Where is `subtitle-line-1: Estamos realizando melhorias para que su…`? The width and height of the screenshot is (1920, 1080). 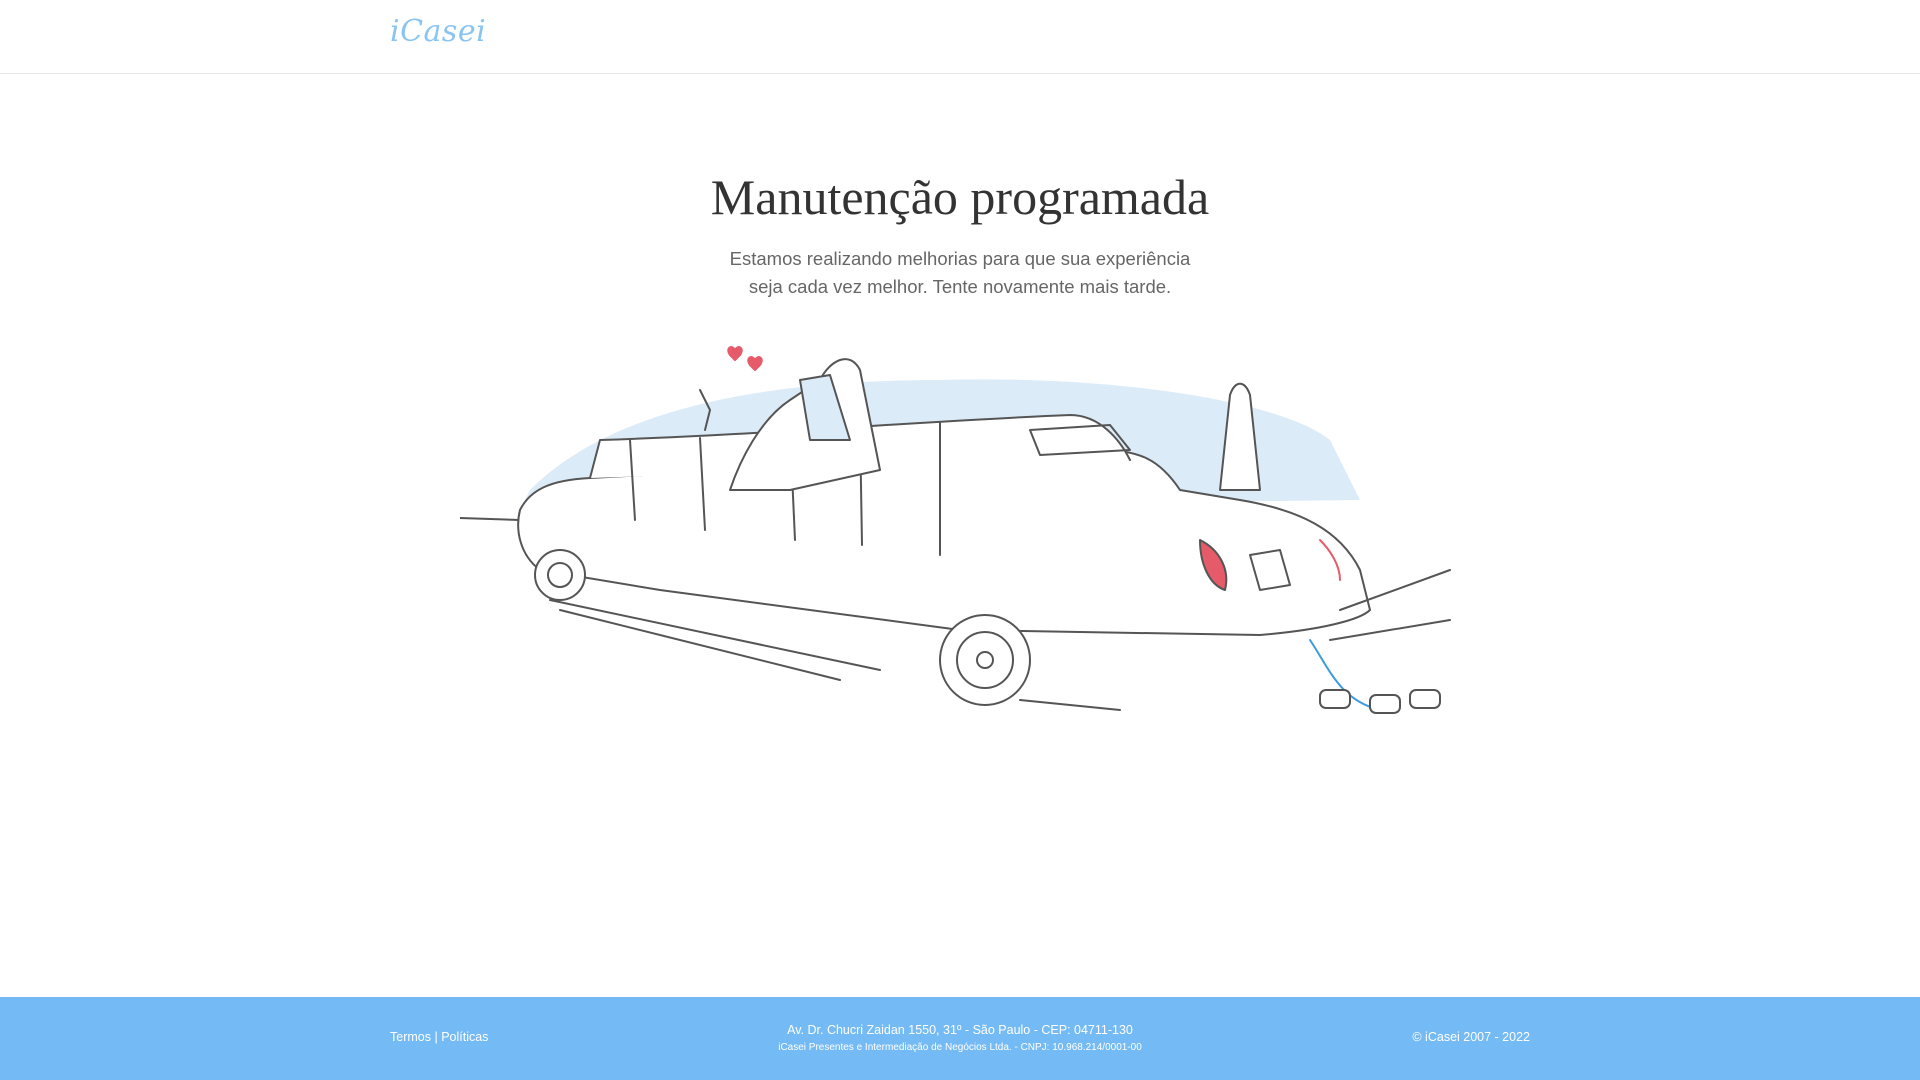
subtitle-line-1: Estamos realizando melhorias para que su… is located at coordinates (960, 258).